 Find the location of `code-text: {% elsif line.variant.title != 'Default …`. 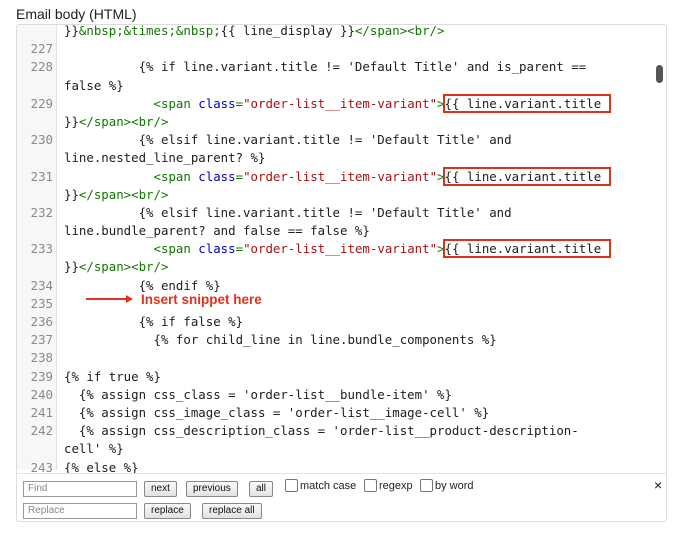

code-text: {% elsif line.variant.title != 'Default … is located at coordinates (288, 140).